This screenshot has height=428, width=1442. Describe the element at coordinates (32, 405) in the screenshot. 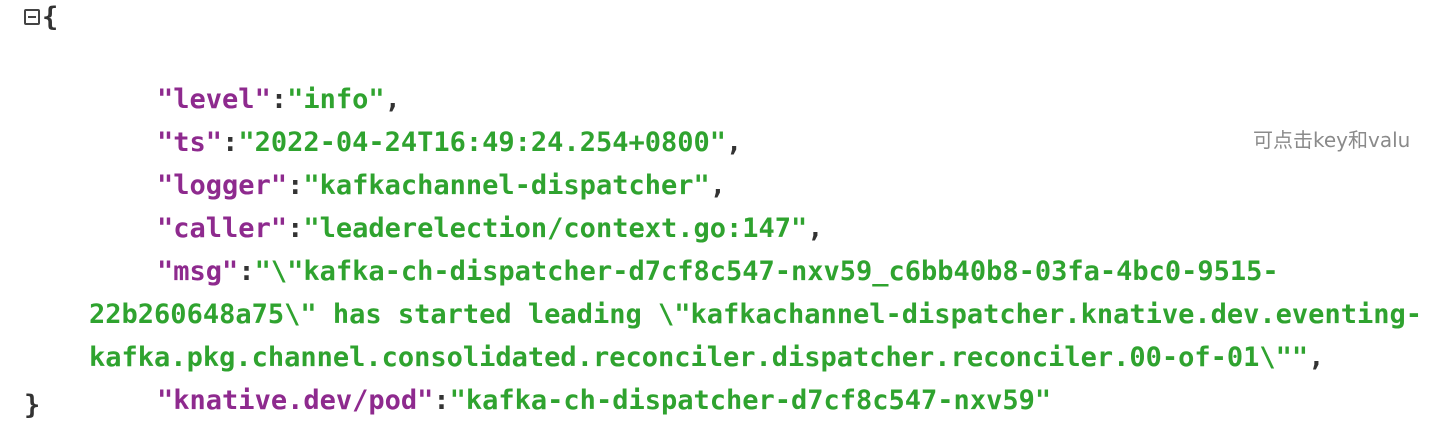

I see `close-brace: }` at that location.